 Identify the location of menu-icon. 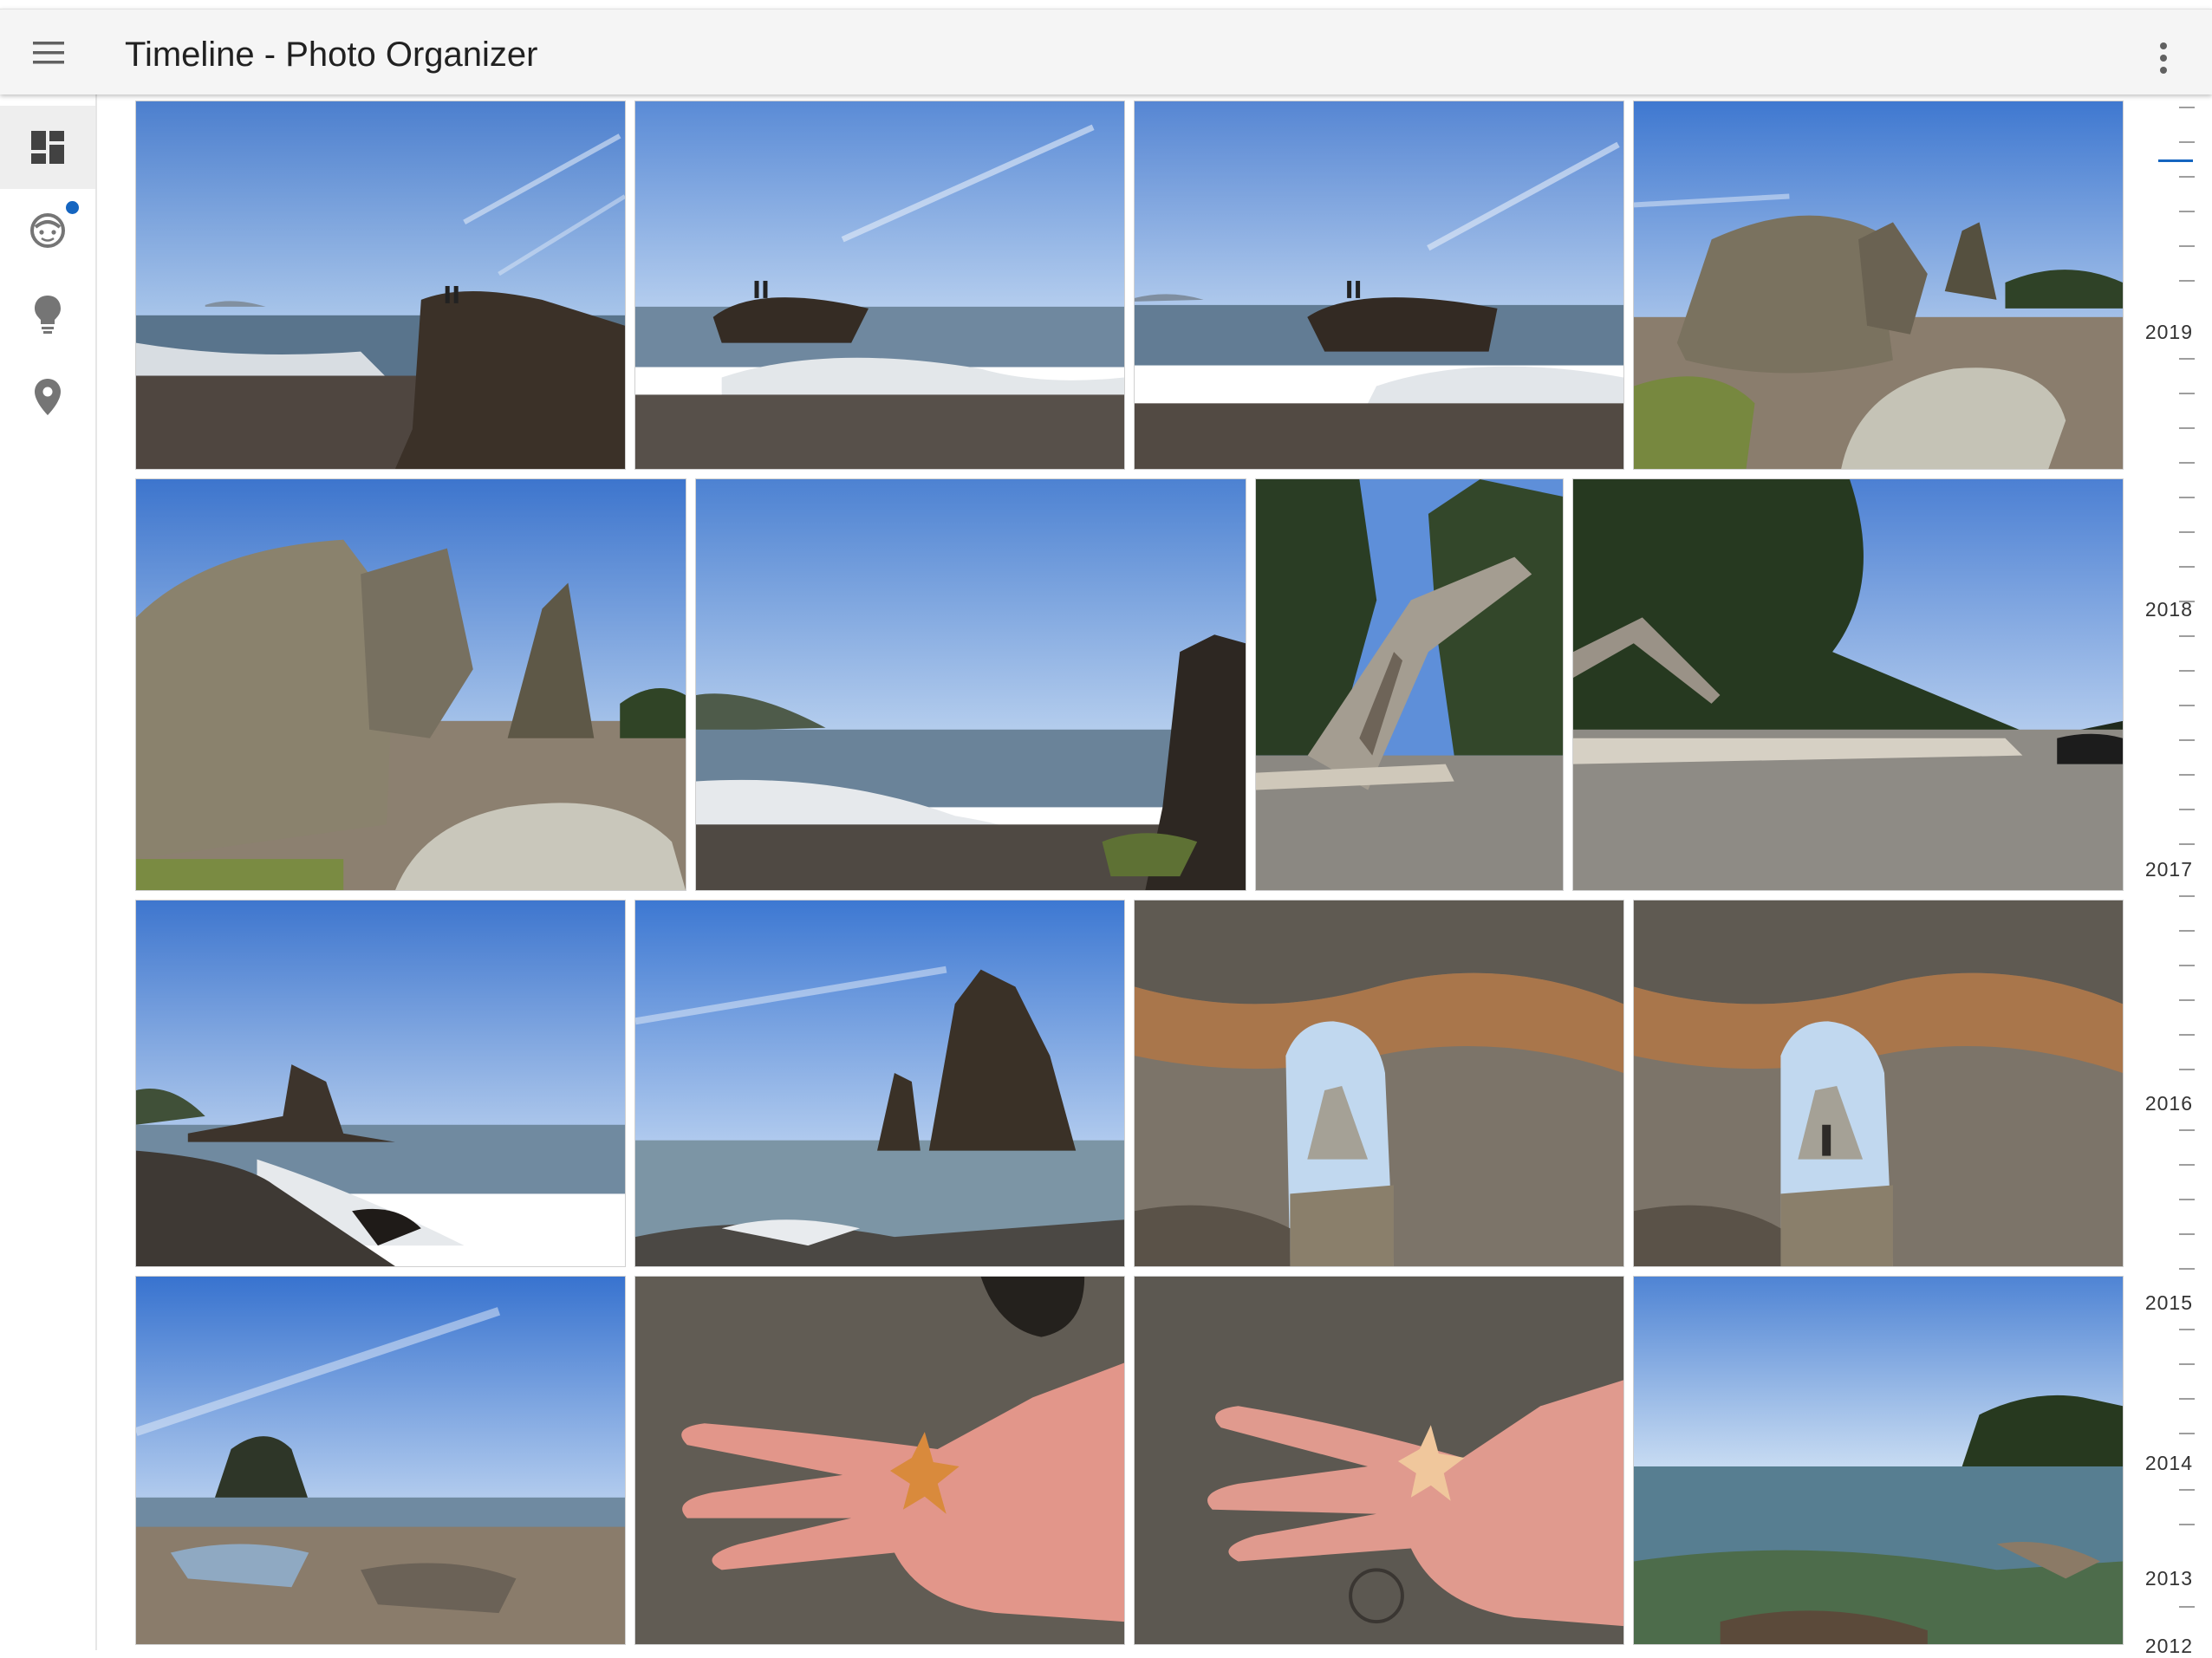
(48, 53).